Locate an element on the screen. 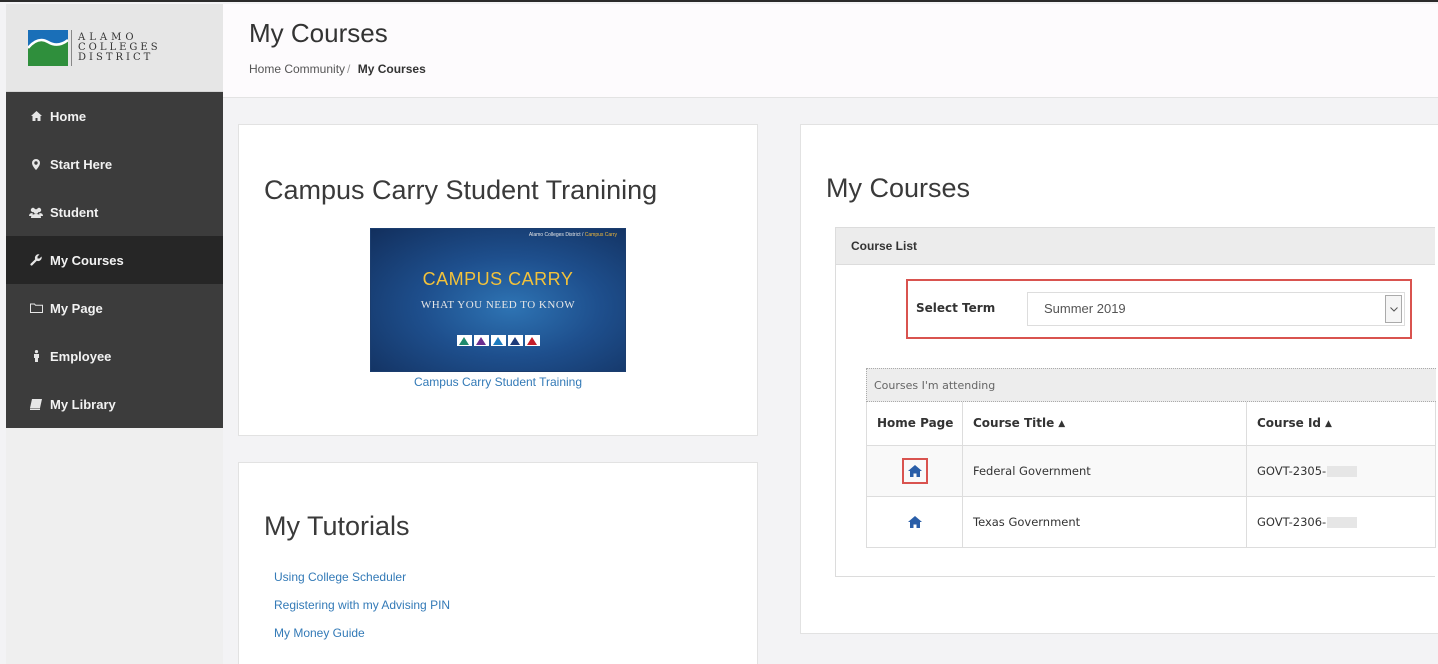 The width and height of the screenshot is (1438, 664). column-header-home-page: Home Page is located at coordinates (914, 424).